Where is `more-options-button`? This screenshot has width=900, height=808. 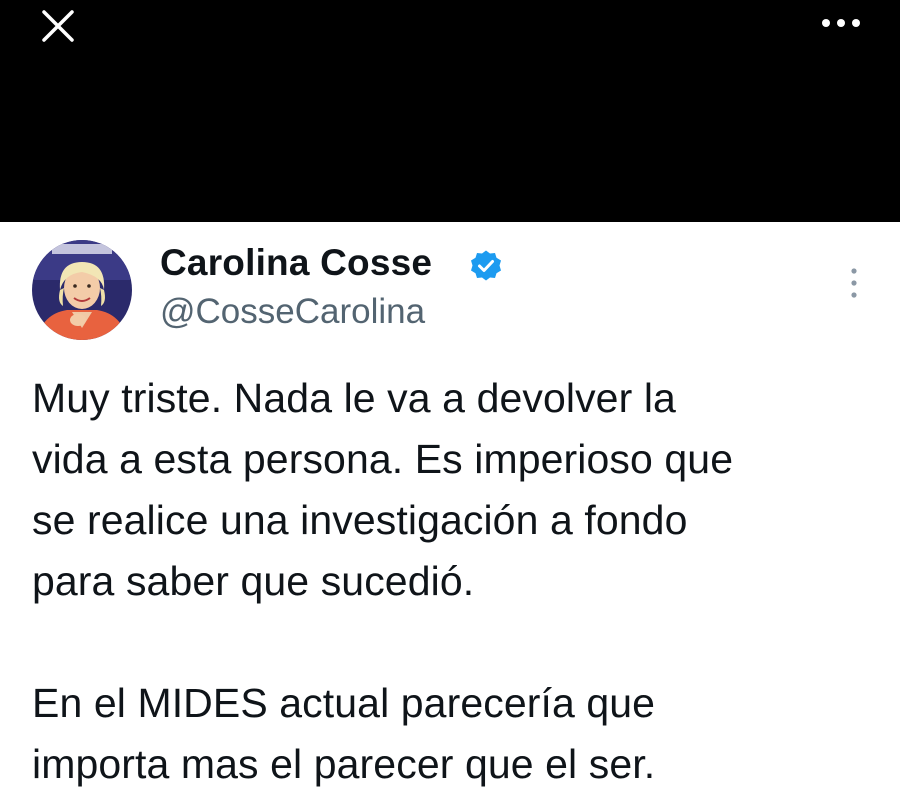 more-options-button is located at coordinates (841, 23).